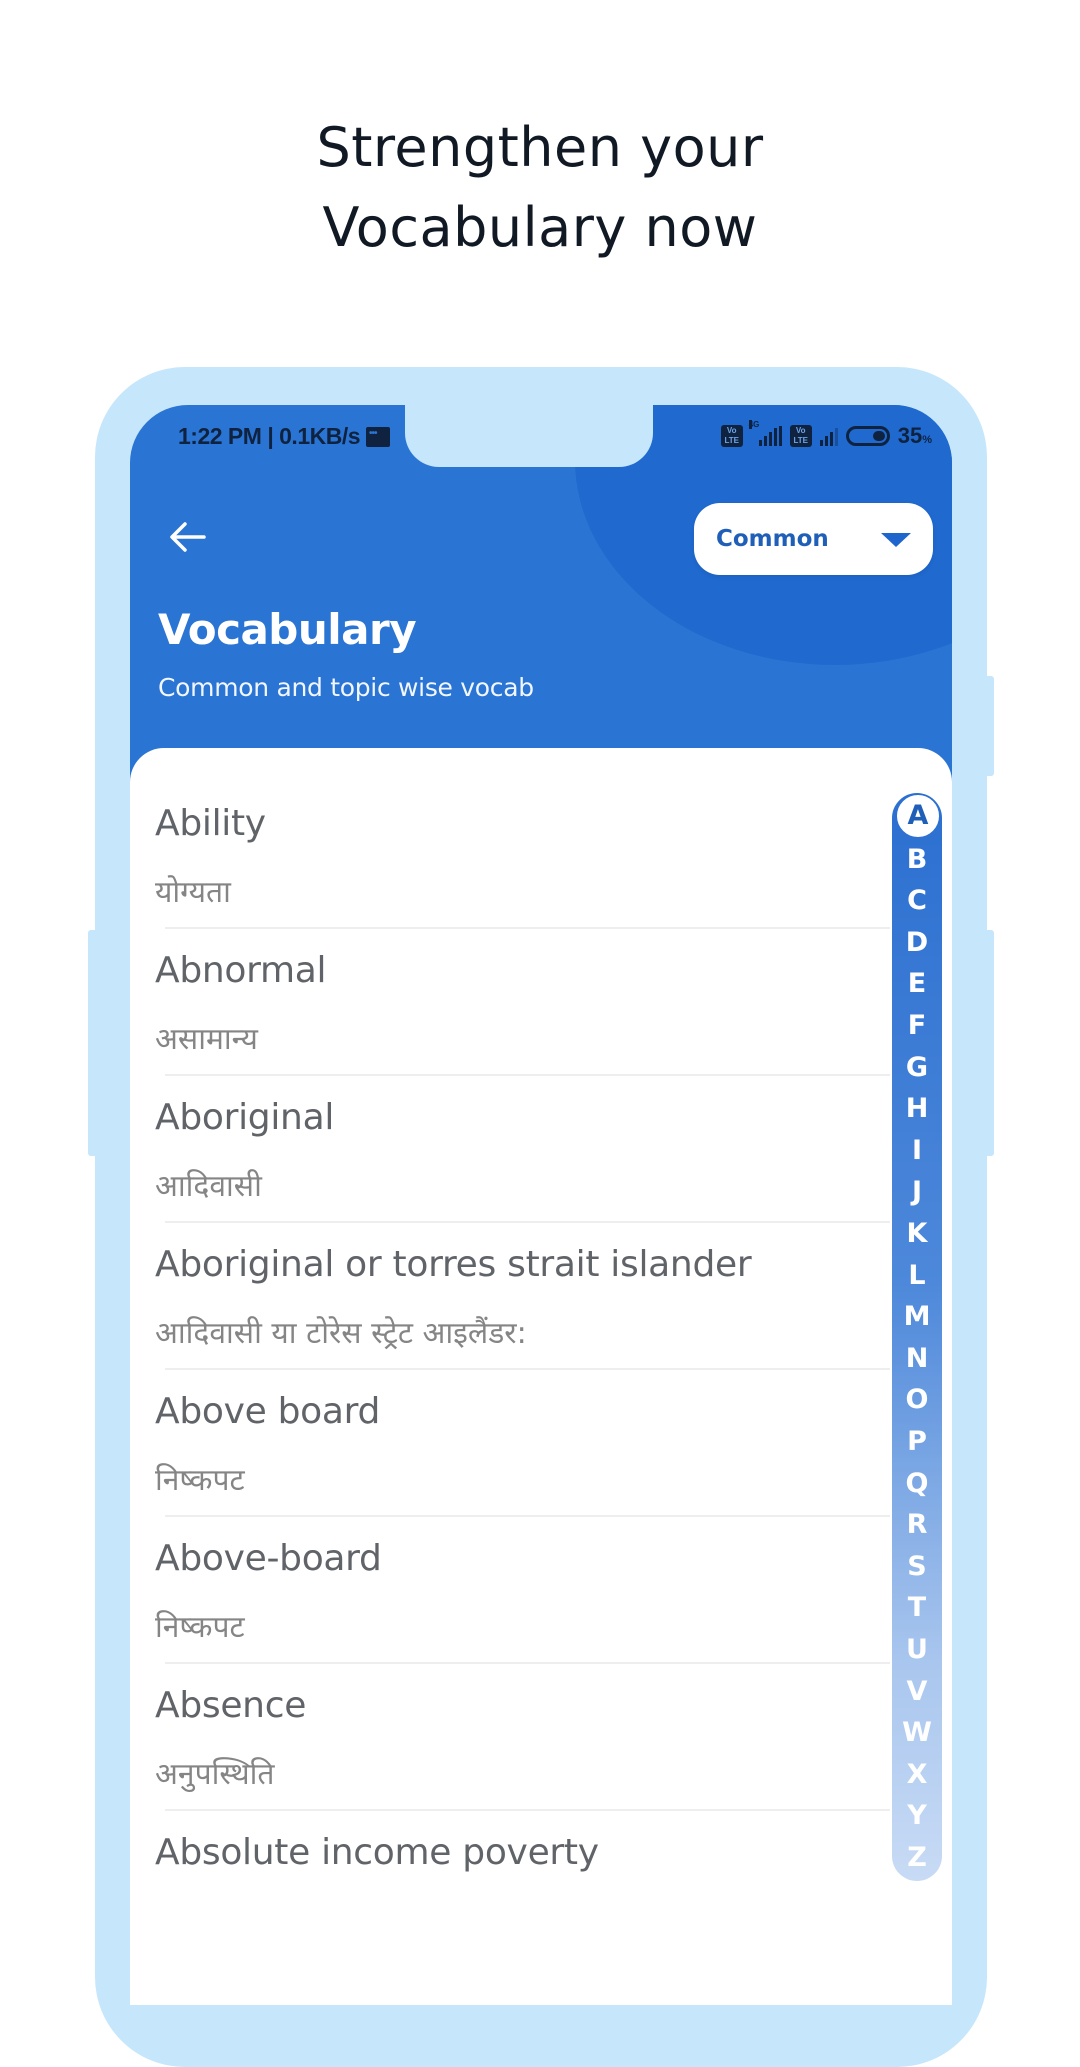 The height and width of the screenshot is (2067, 1080). I want to click on word-hindi: योग्यता, so click(193, 892).